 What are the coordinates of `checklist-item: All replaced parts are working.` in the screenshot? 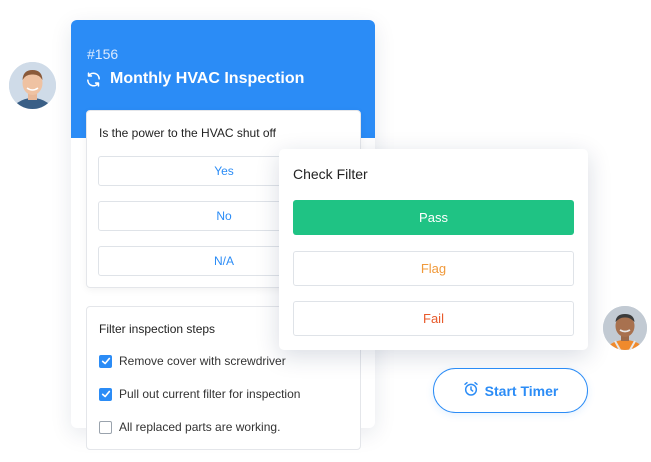 It's located at (189, 427).